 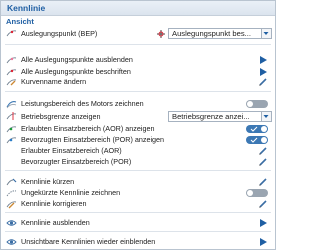 I want to click on hide-points-row: Alle Auslegungspunkte ausblenden, so click(x=138, y=60).